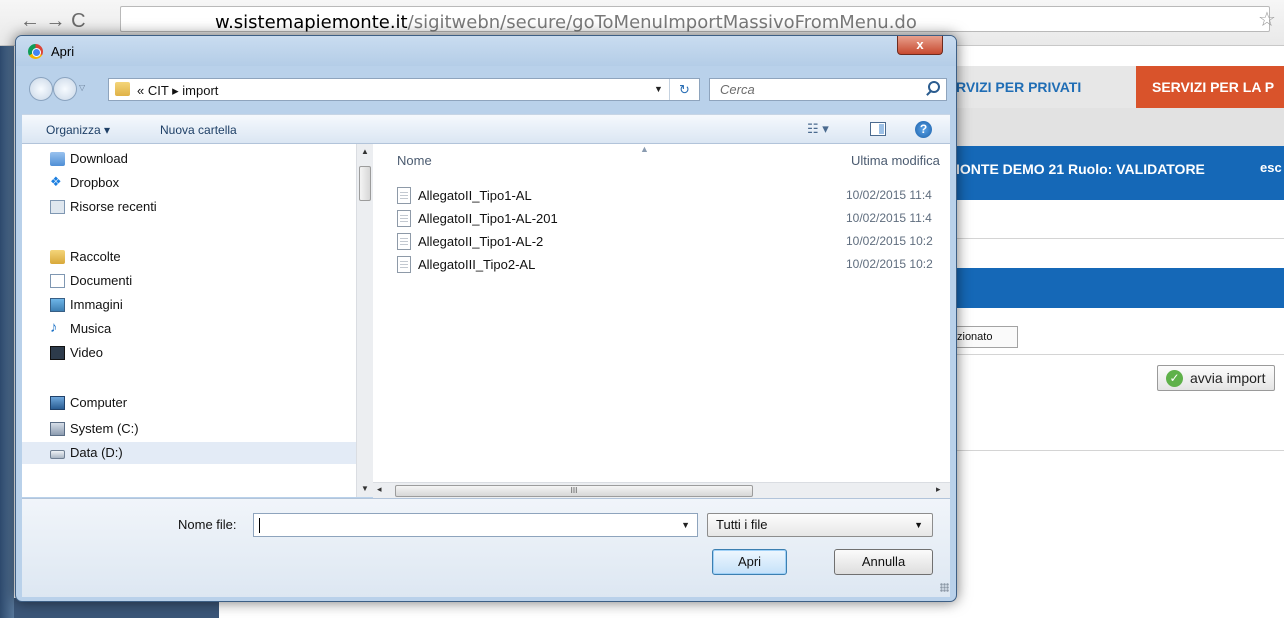 This screenshot has height=618, width=1284. What do you see at coordinates (574, 491) in the screenshot?
I see `scrollbar-thumb: III` at bounding box center [574, 491].